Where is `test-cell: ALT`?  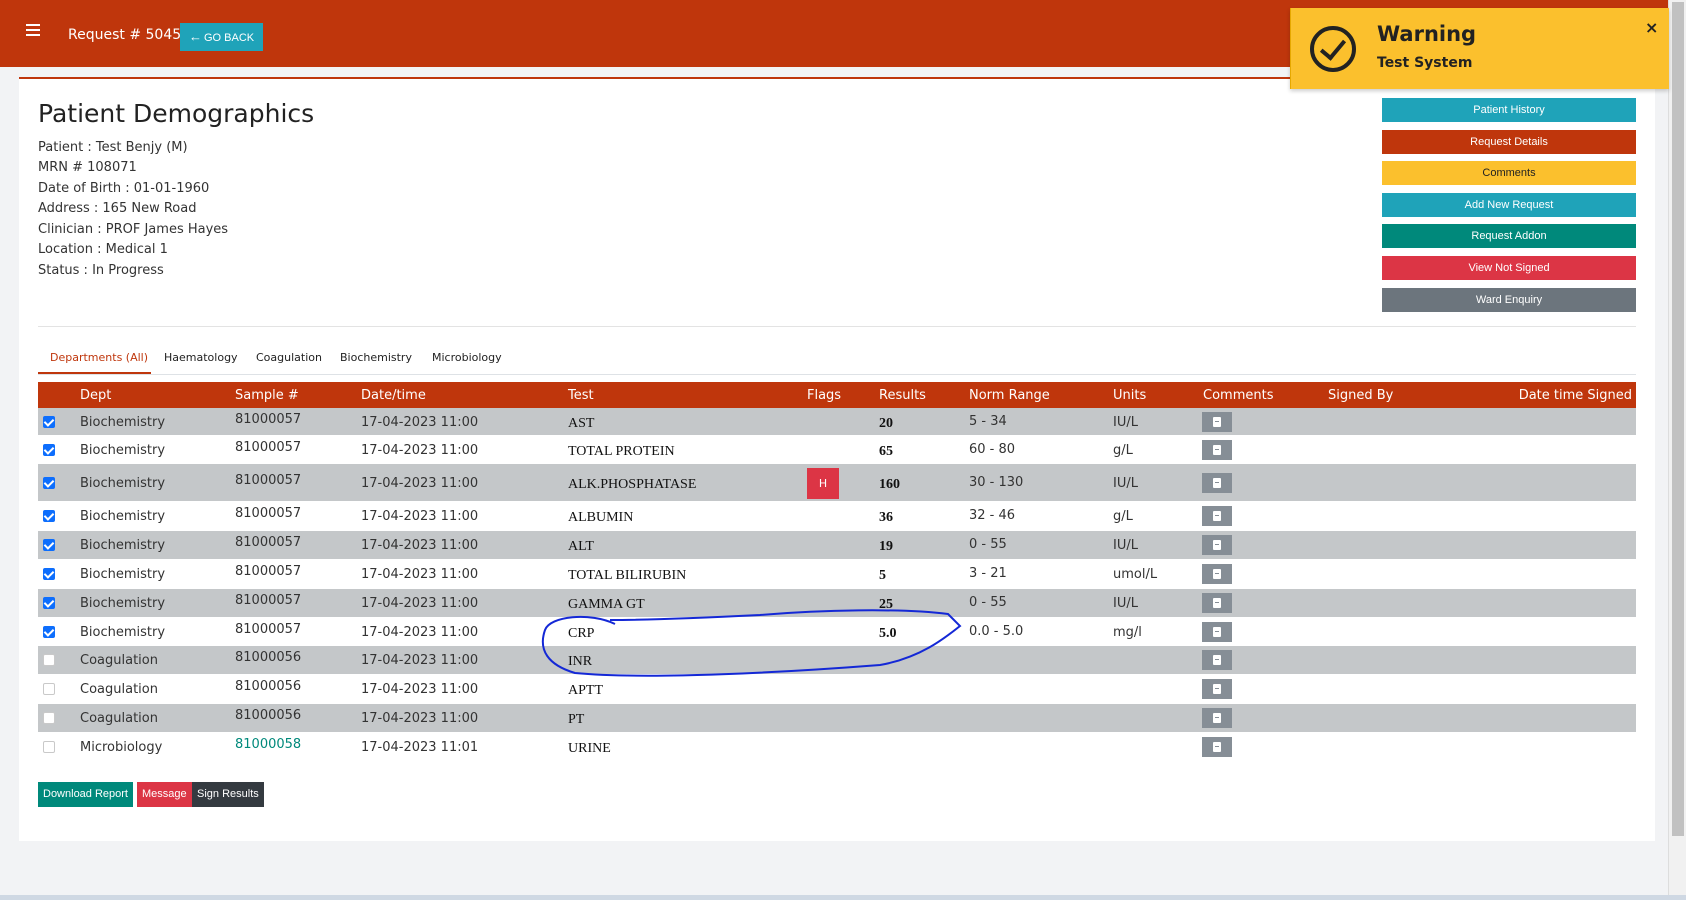
test-cell: ALT is located at coordinates (581, 546).